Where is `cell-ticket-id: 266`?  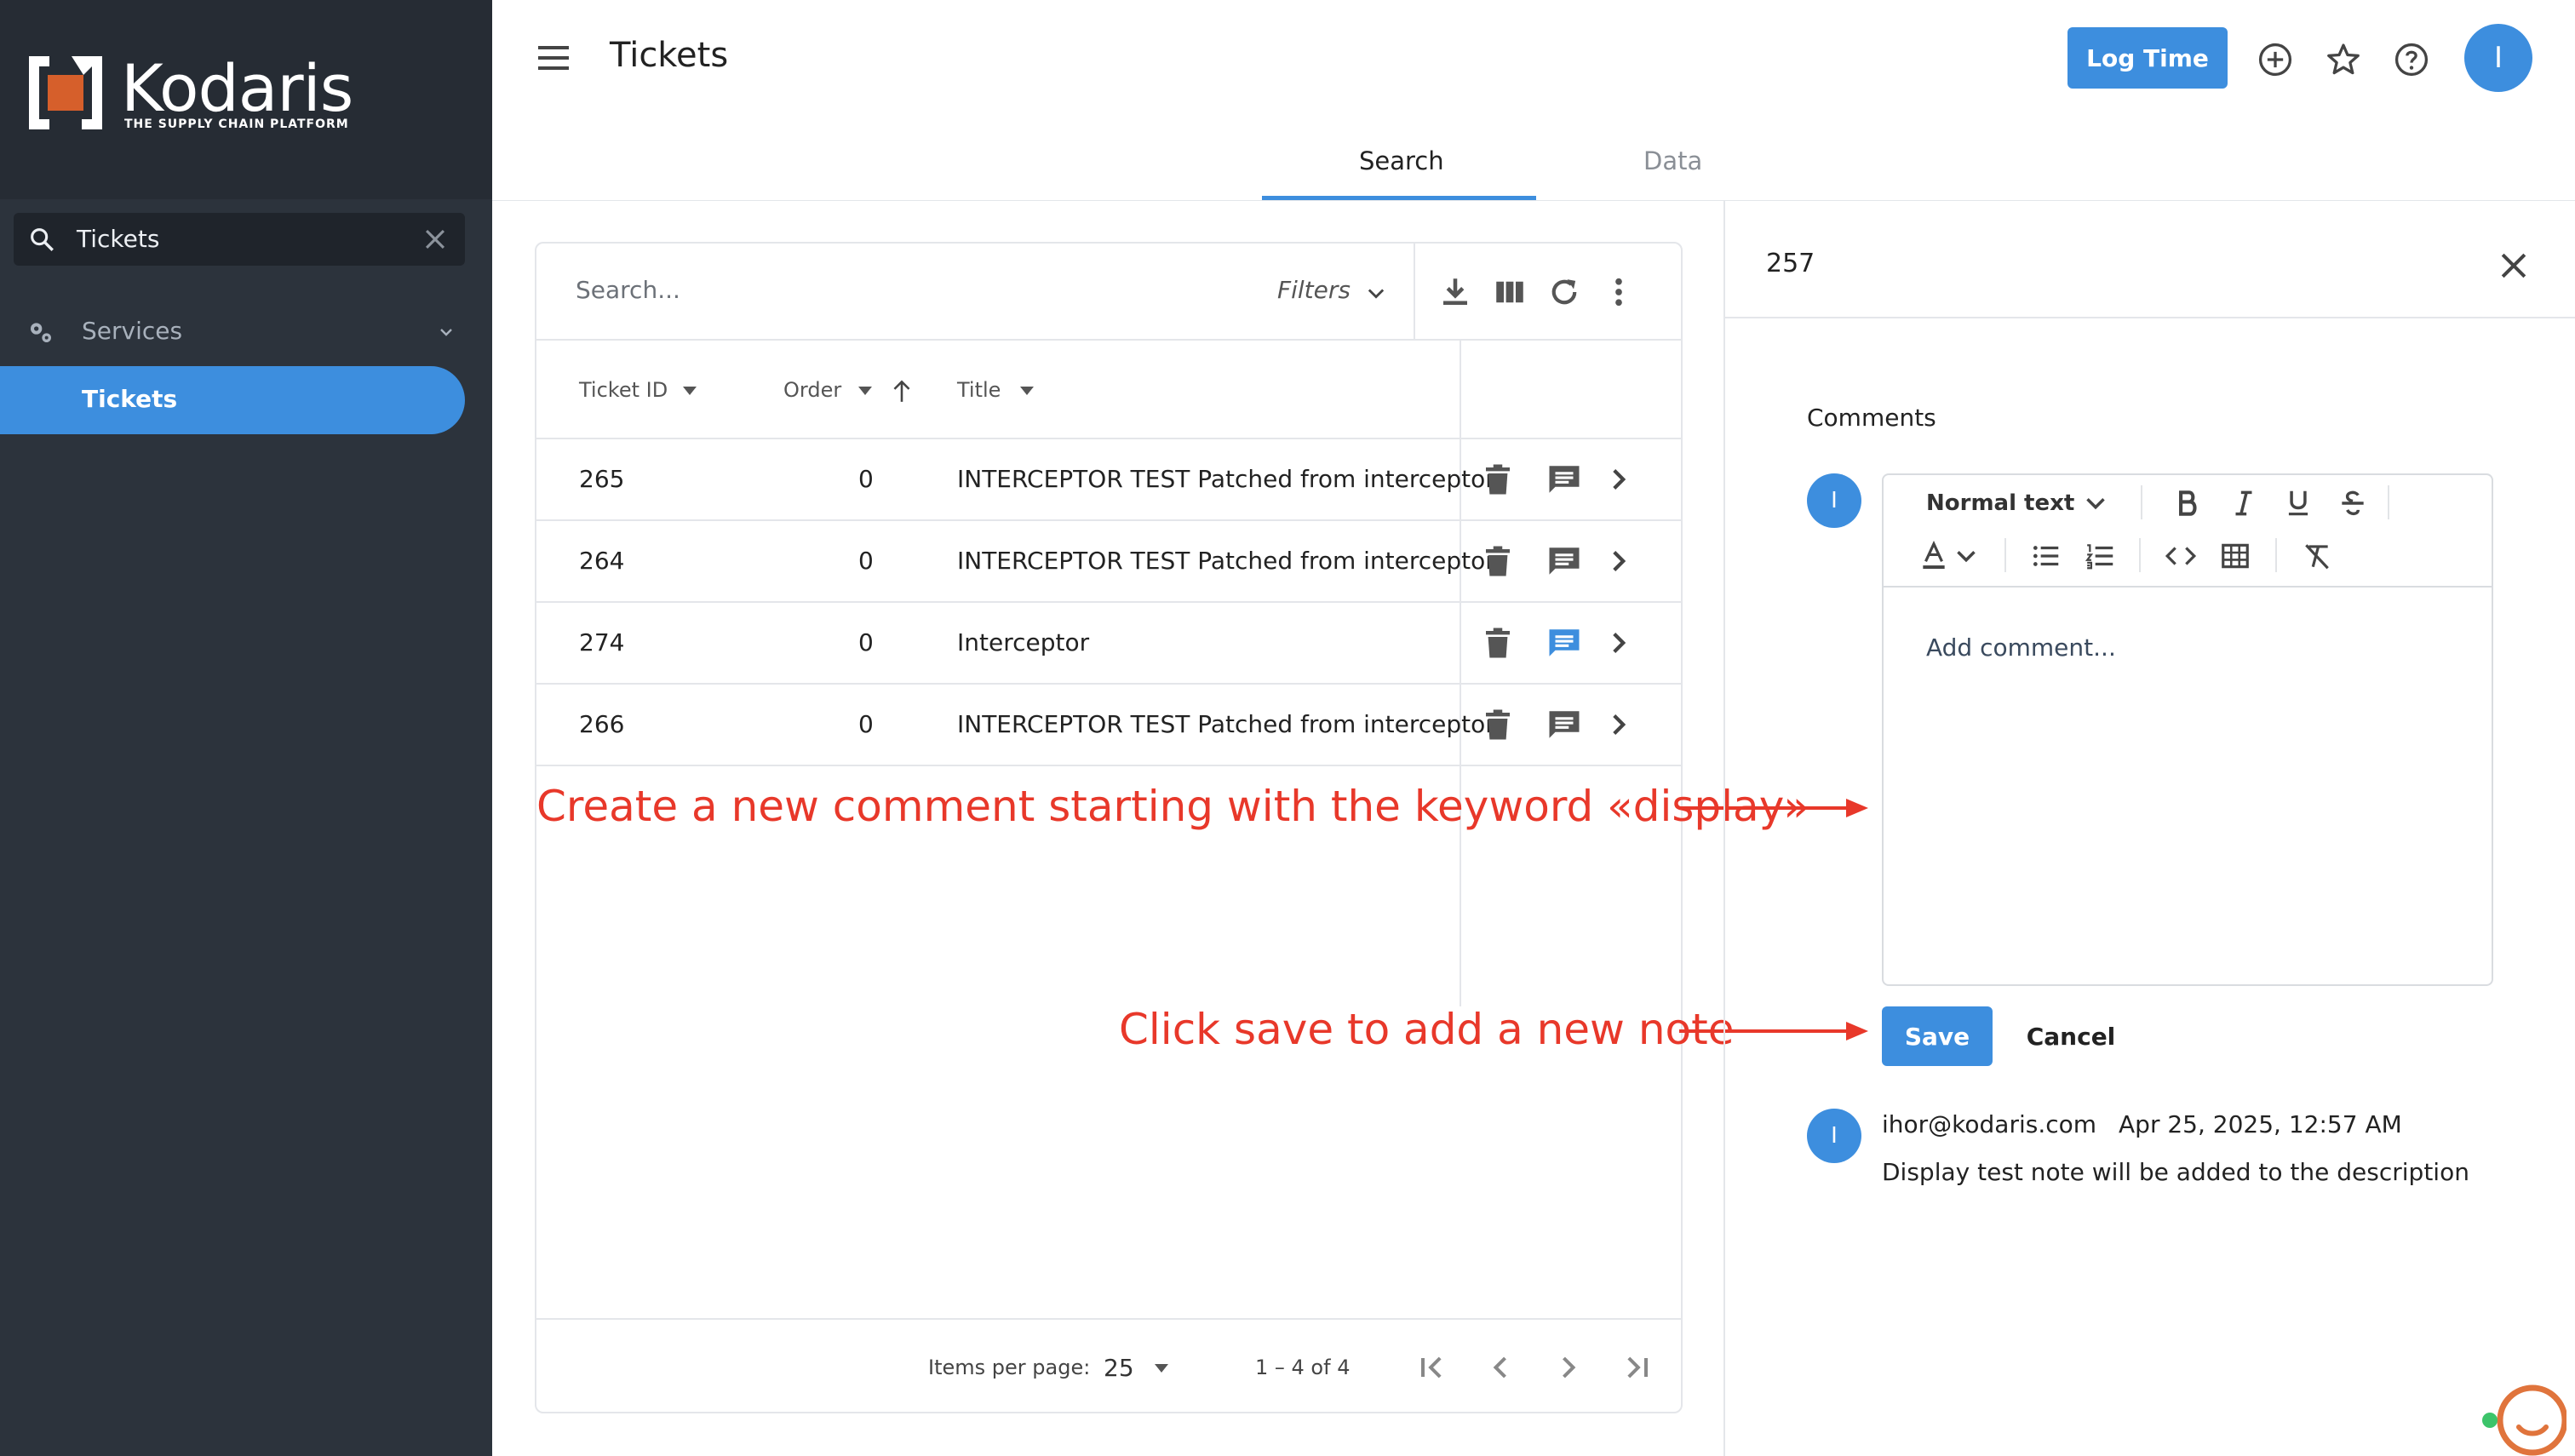
cell-ticket-id: 266 is located at coordinates (602, 724).